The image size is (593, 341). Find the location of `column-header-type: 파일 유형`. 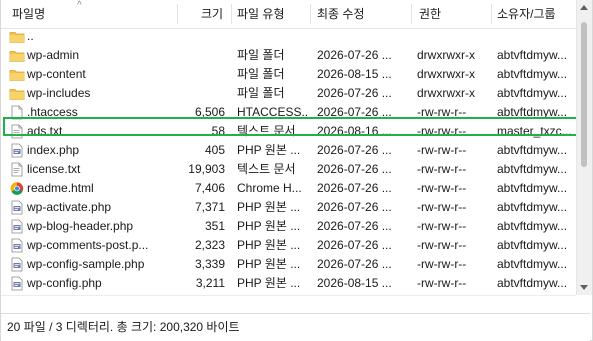

column-header-type: 파일 유형 is located at coordinates (261, 14).